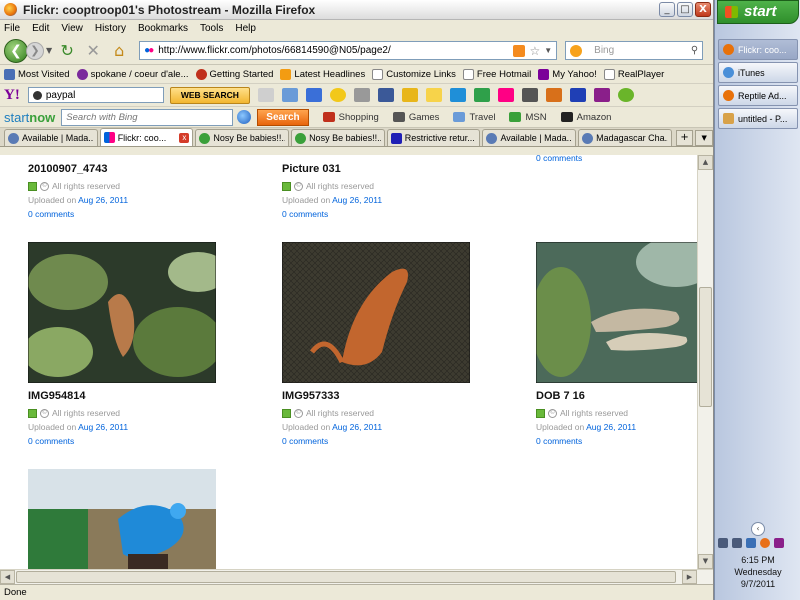  Describe the element at coordinates (37, 74) in the screenshot. I see `bookmark-item: Most Visited` at that location.